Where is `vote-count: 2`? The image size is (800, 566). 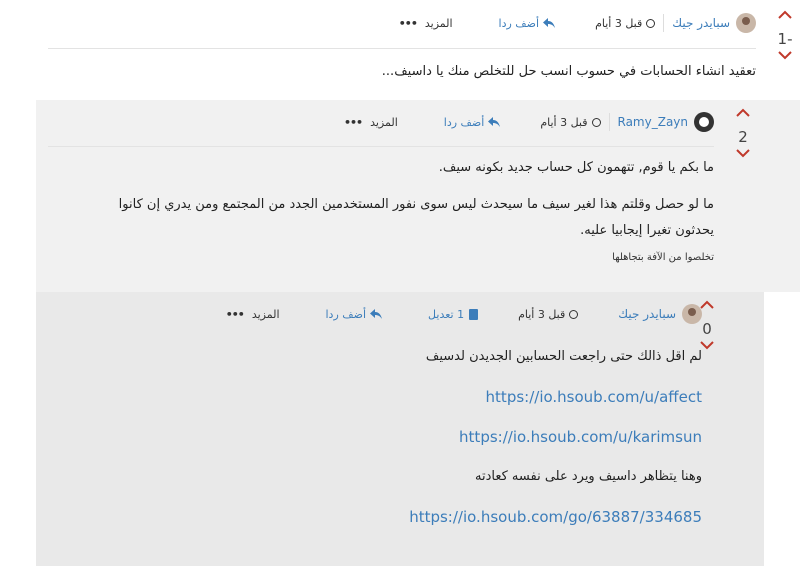
vote-count: 2 is located at coordinates (743, 137).